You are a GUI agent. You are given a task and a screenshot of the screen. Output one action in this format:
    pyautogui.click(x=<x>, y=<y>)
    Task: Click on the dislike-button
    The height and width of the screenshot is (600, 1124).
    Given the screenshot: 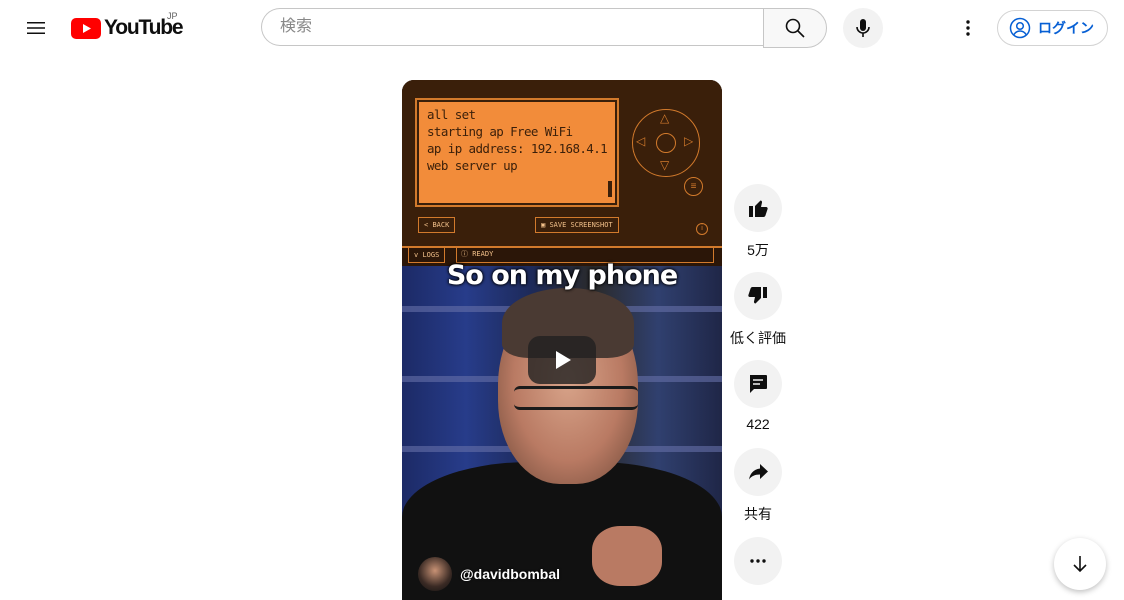 What is the action you would take?
    pyautogui.click(x=758, y=296)
    